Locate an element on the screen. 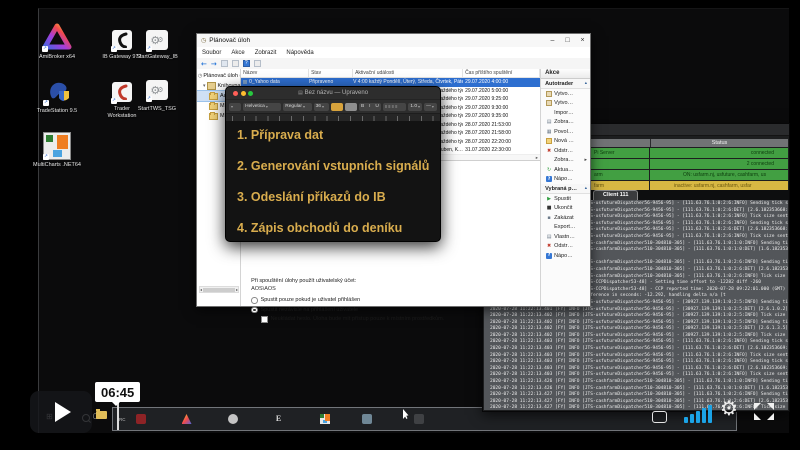 The height and width of the screenshot is (450, 800). volume-control is located at coordinates (698, 413).